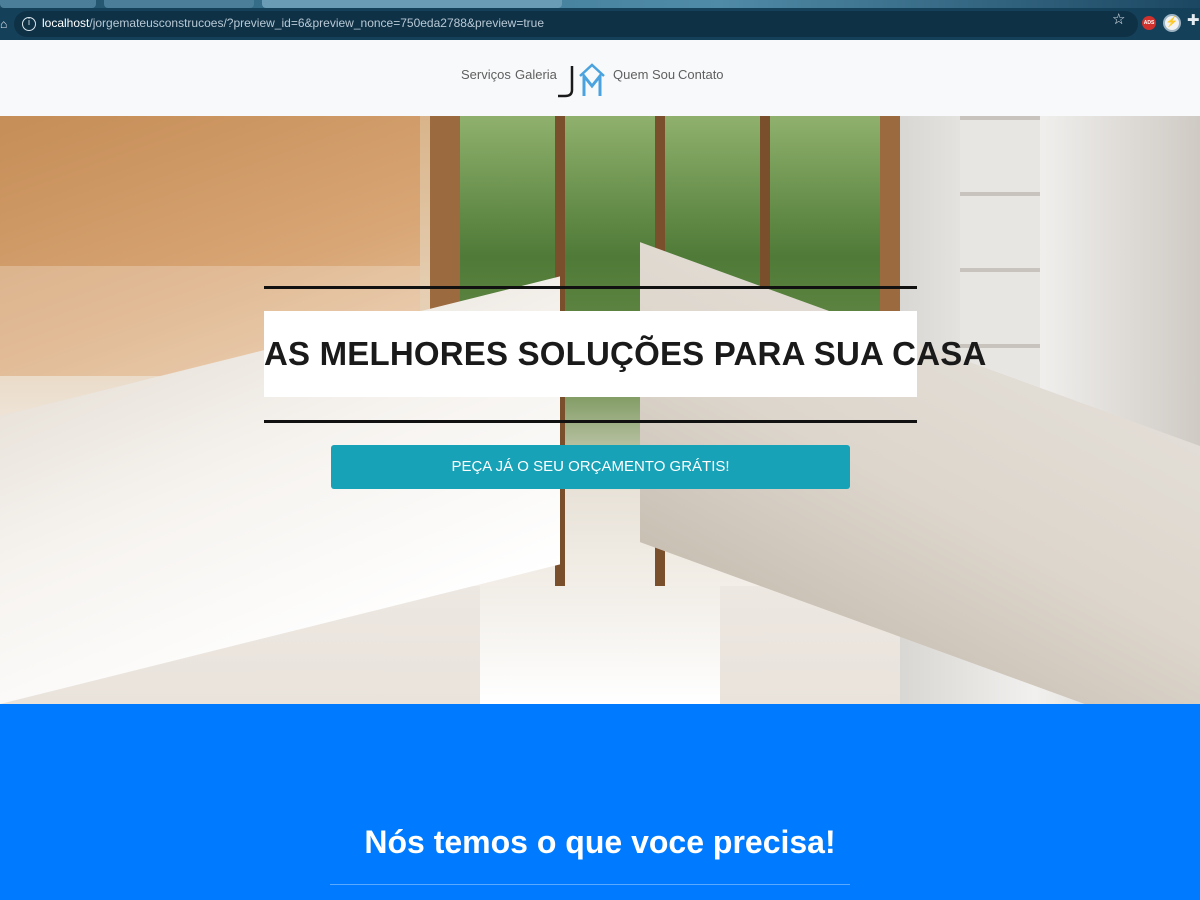 The image size is (1200, 900). I want to click on nav-link-quem-sou: Quem Sou, so click(644, 74).